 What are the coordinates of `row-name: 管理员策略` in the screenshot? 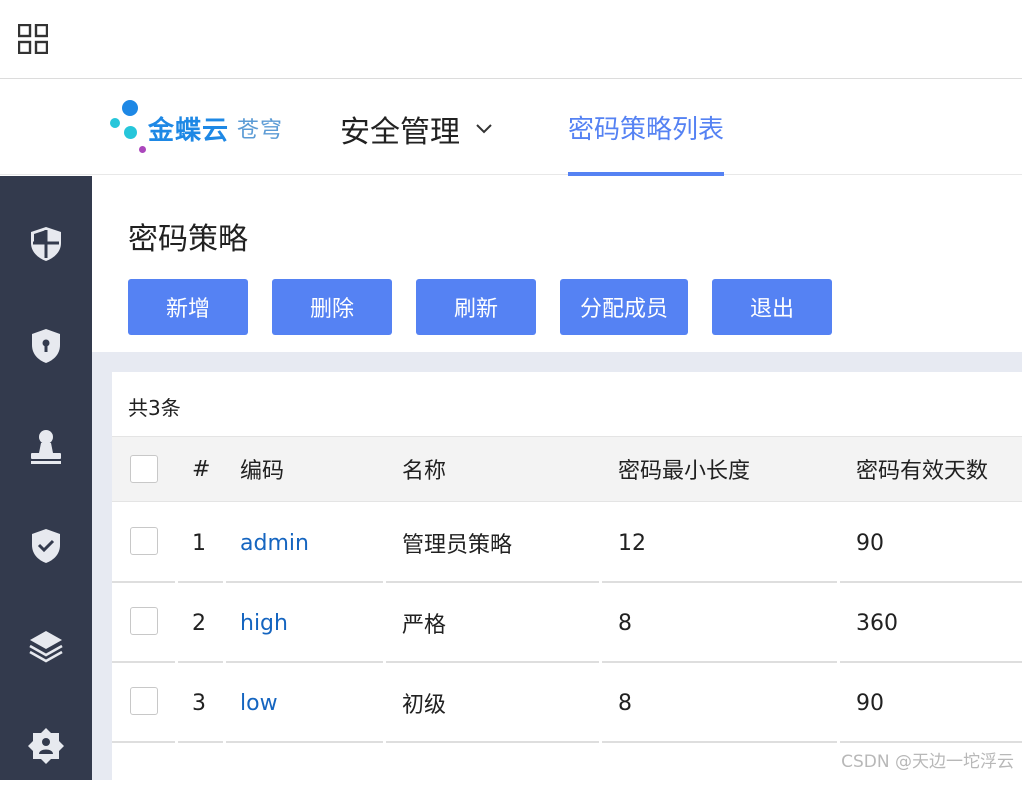 It's located at (457, 543).